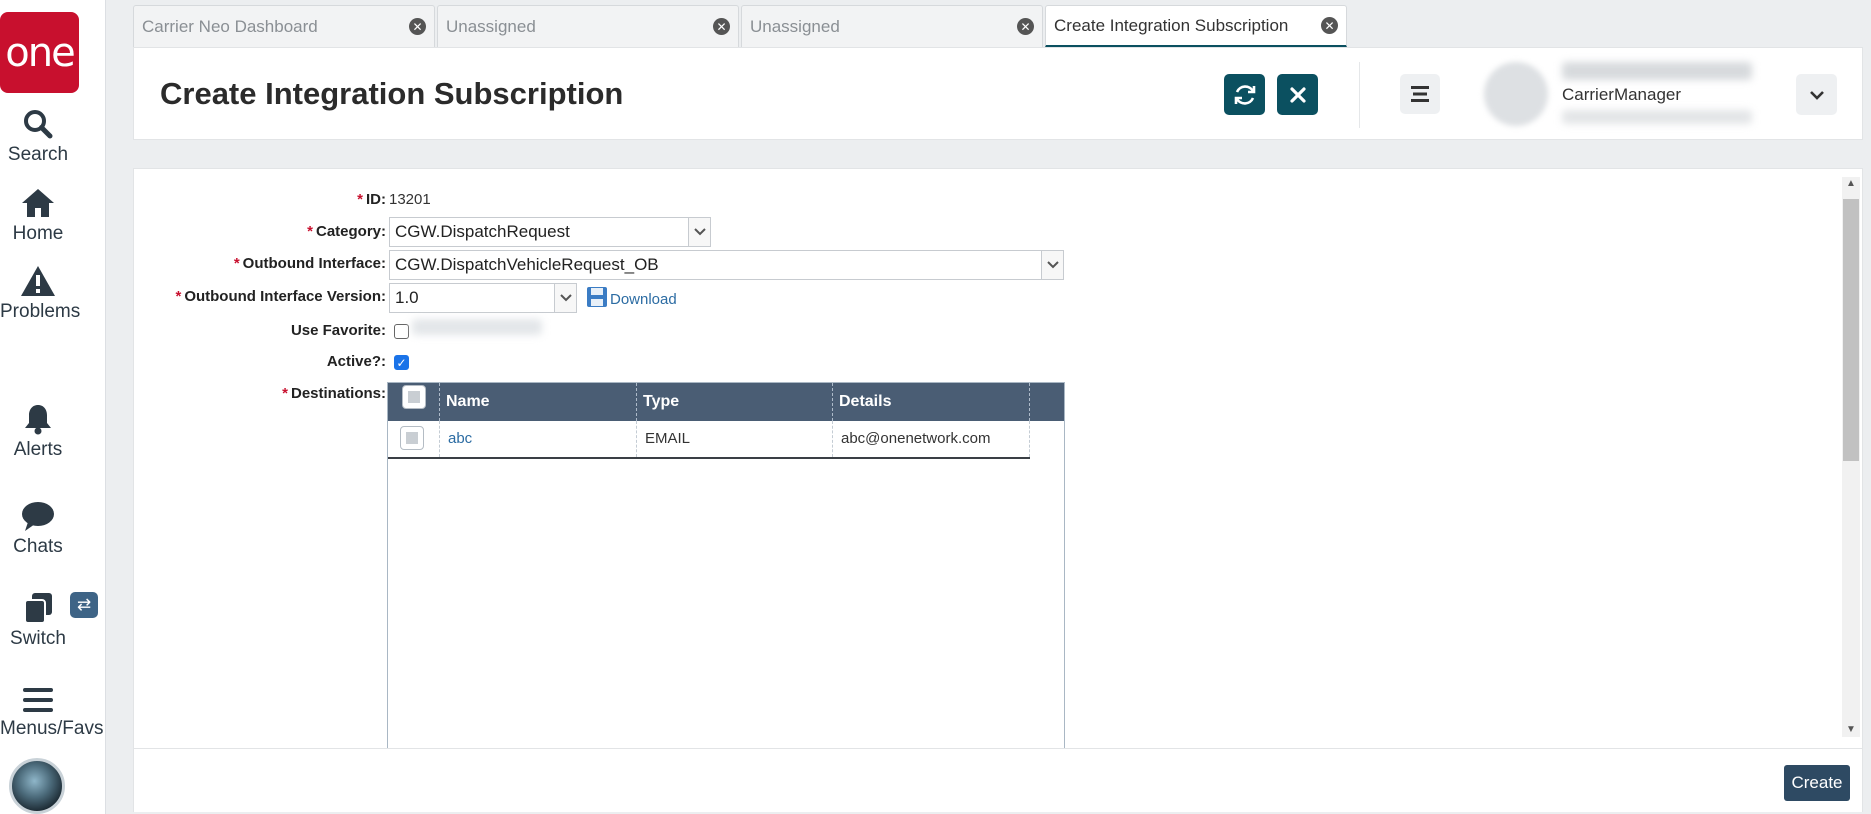 The image size is (1871, 814). Describe the element at coordinates (538, 439) in the screenshot. I see `destination-name-link: abc` at that location.